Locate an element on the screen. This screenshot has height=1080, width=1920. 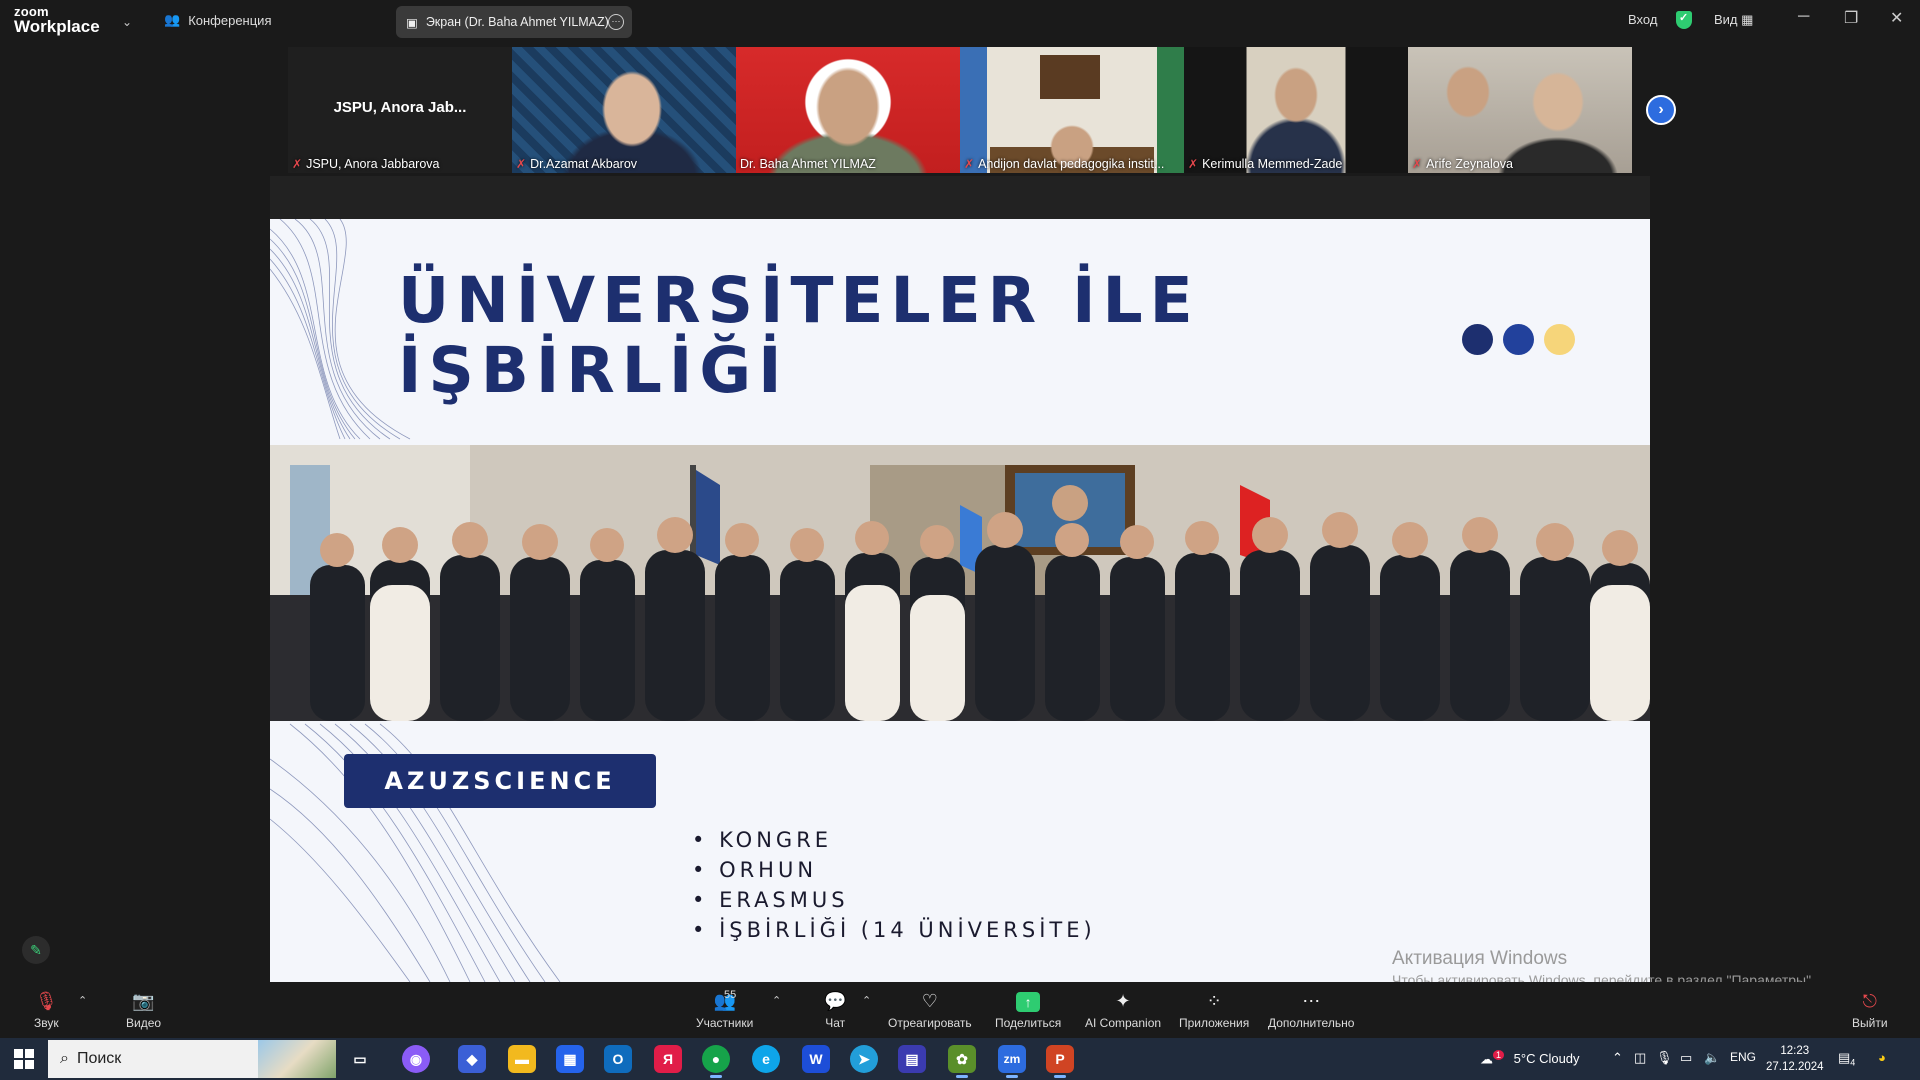
language-indicator: ENG is located at coordinates (1743, 1057).